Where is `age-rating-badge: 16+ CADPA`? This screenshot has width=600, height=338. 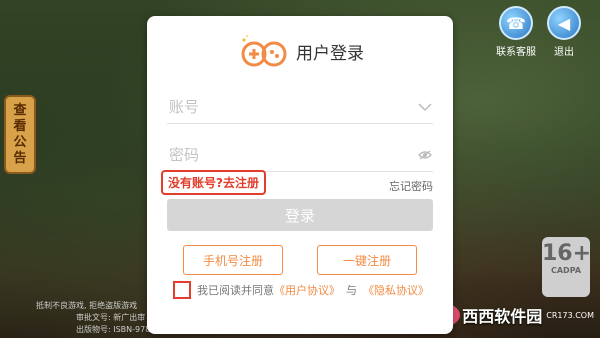 age-rating-badge: 16+ CADPA is located at coordinates (567, 267).